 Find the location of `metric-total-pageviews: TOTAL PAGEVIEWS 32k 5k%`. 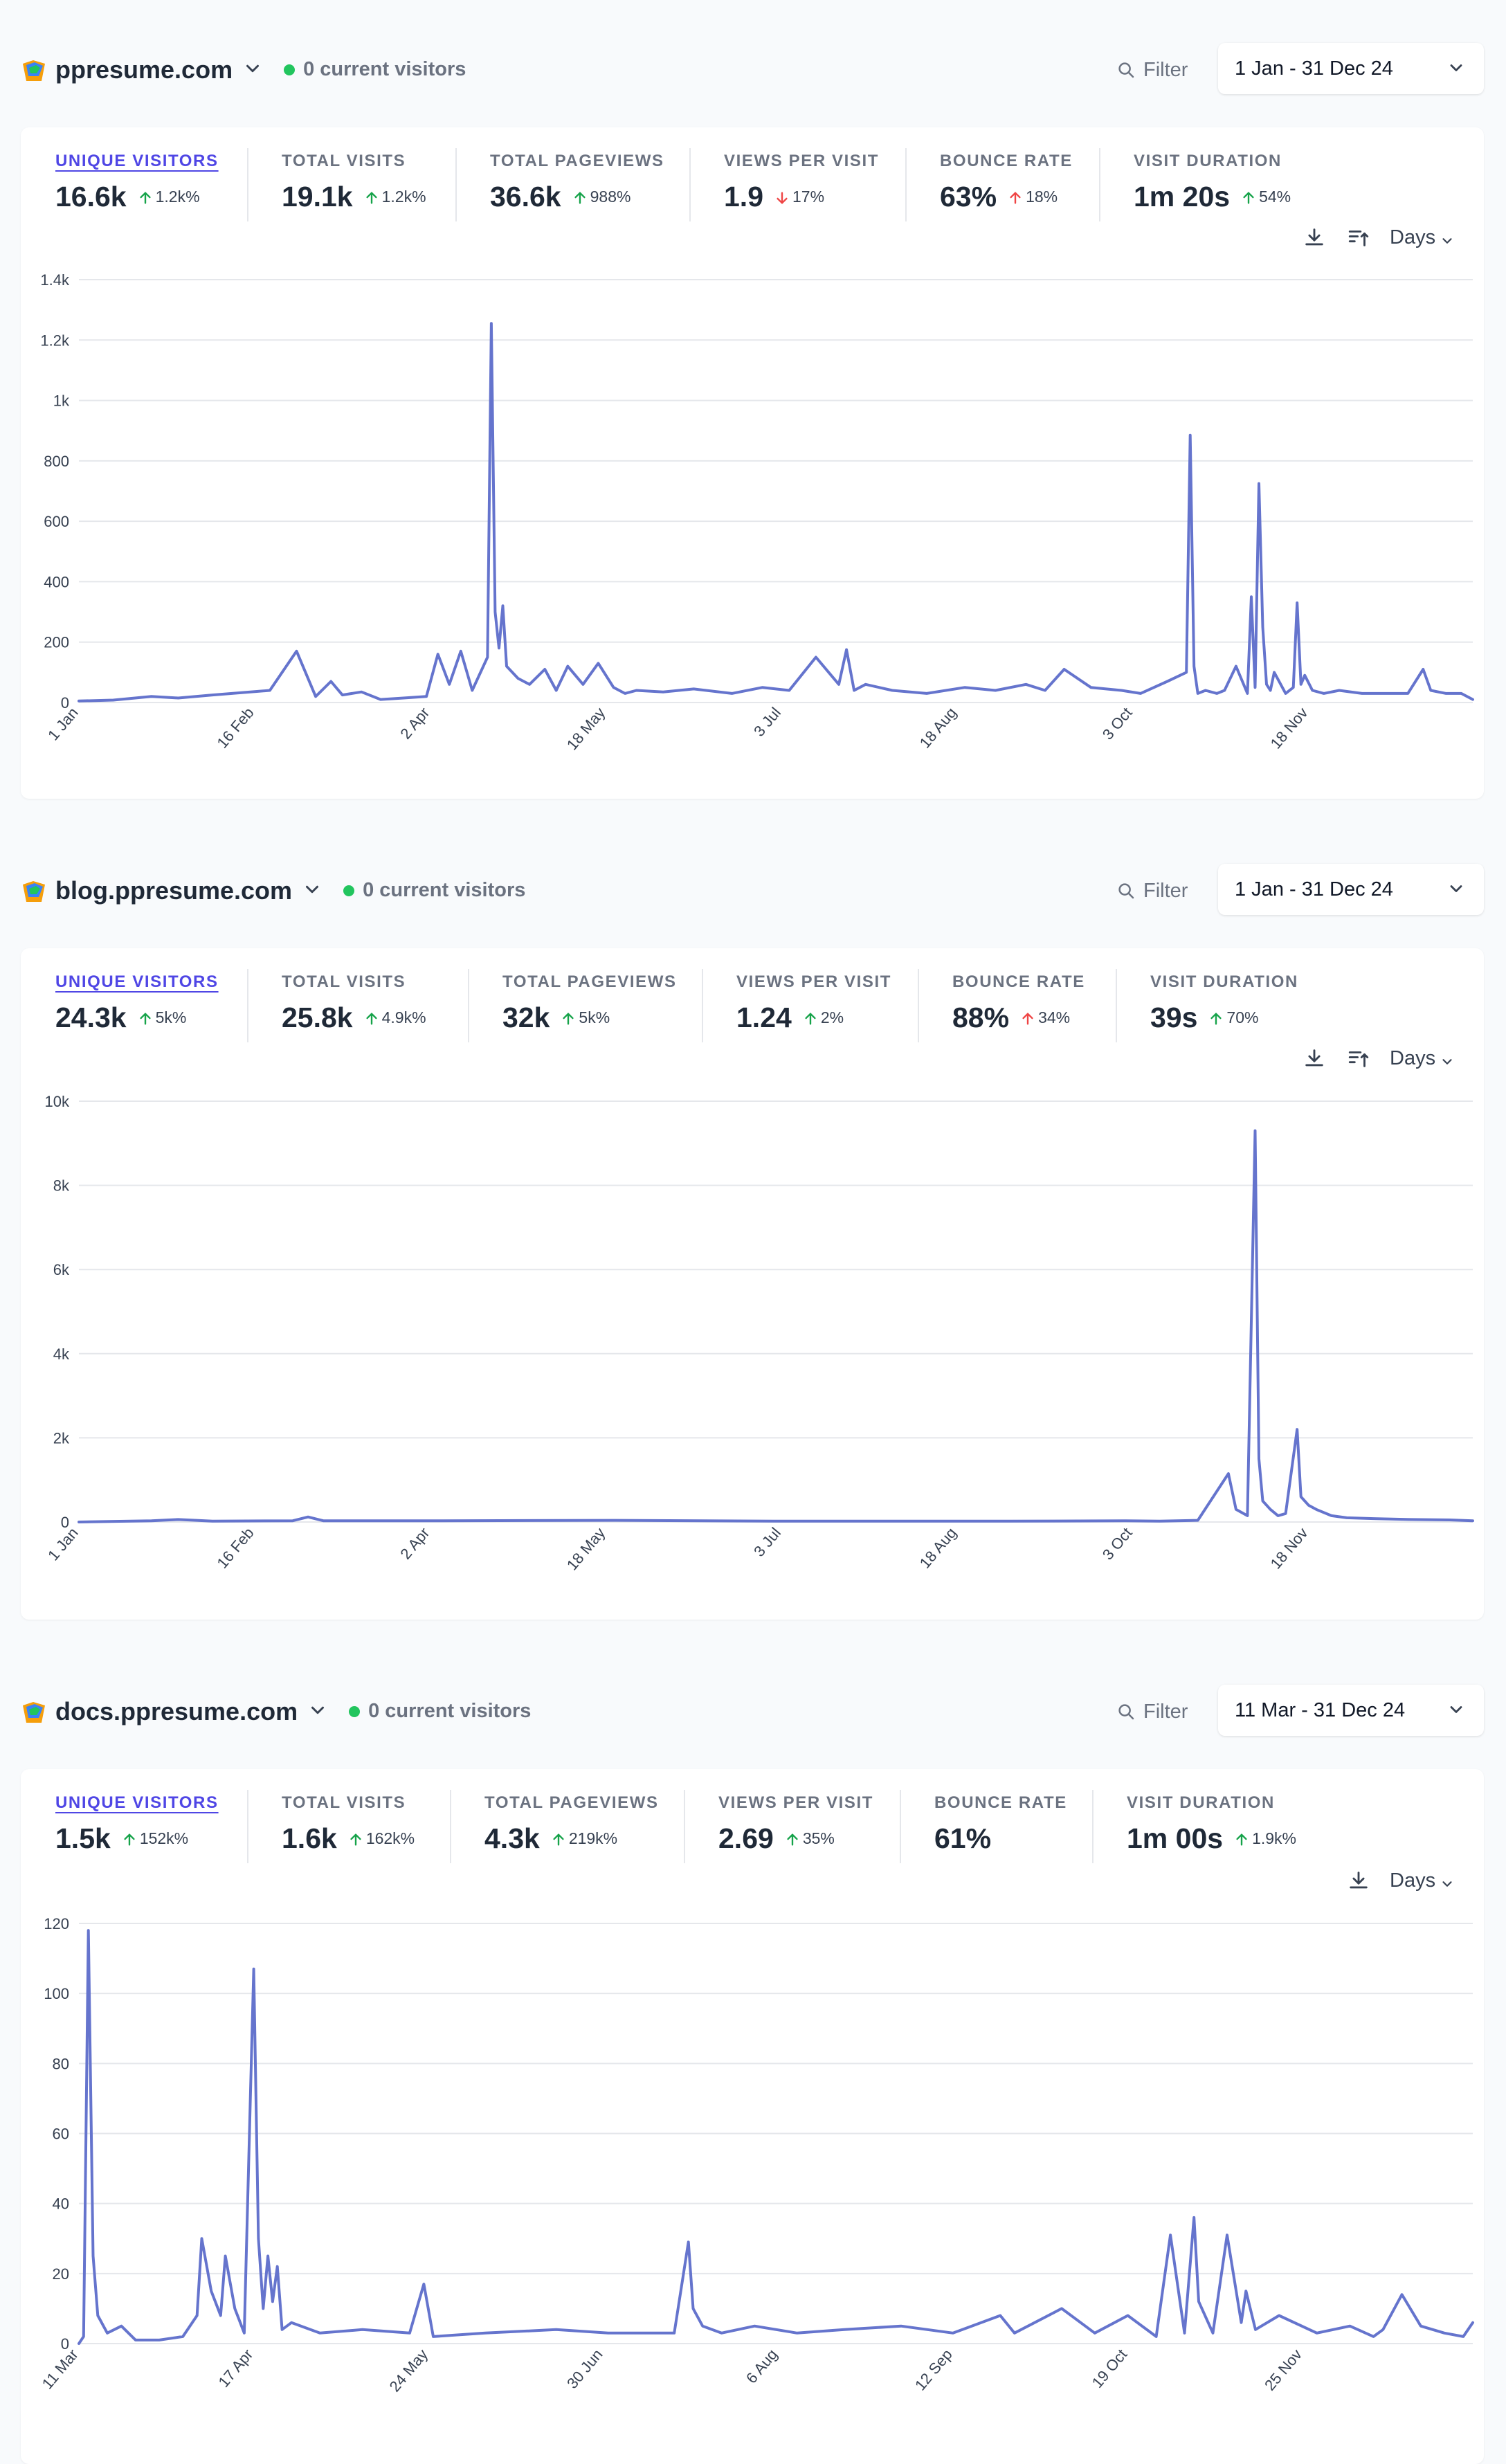

metric-total-pageviews: TOTAL PAGEVIEWS 32k 5k% is located at coordinates (589, 1003).